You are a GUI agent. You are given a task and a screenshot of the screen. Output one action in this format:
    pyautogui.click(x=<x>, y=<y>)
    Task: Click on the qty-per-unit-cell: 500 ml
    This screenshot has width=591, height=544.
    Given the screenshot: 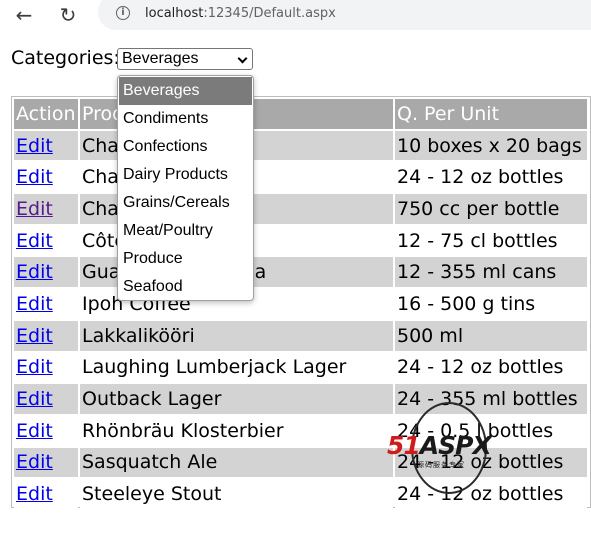 What is the action you would take?
    pyautogui.click(x=491, y=335)
    